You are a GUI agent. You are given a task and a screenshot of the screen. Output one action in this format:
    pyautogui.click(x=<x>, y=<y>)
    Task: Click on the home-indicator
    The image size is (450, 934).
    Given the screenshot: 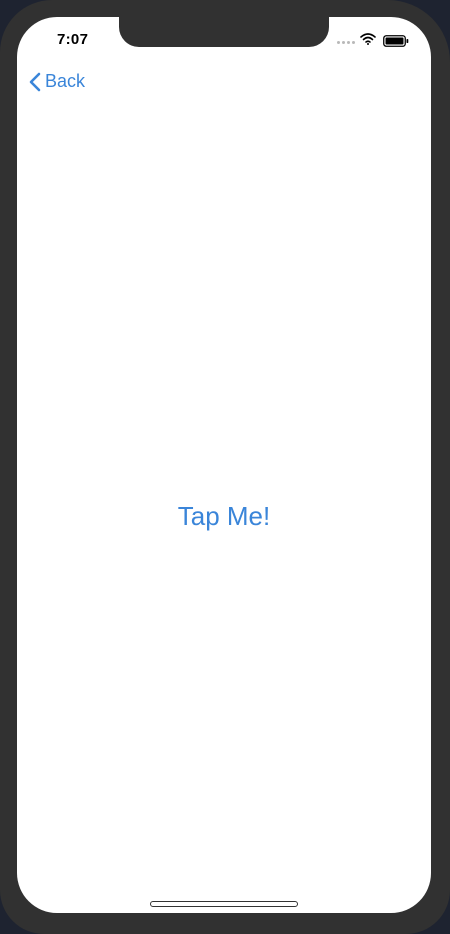 What is the action you would take?
    pyautogui.click(x=224, y=904)
    